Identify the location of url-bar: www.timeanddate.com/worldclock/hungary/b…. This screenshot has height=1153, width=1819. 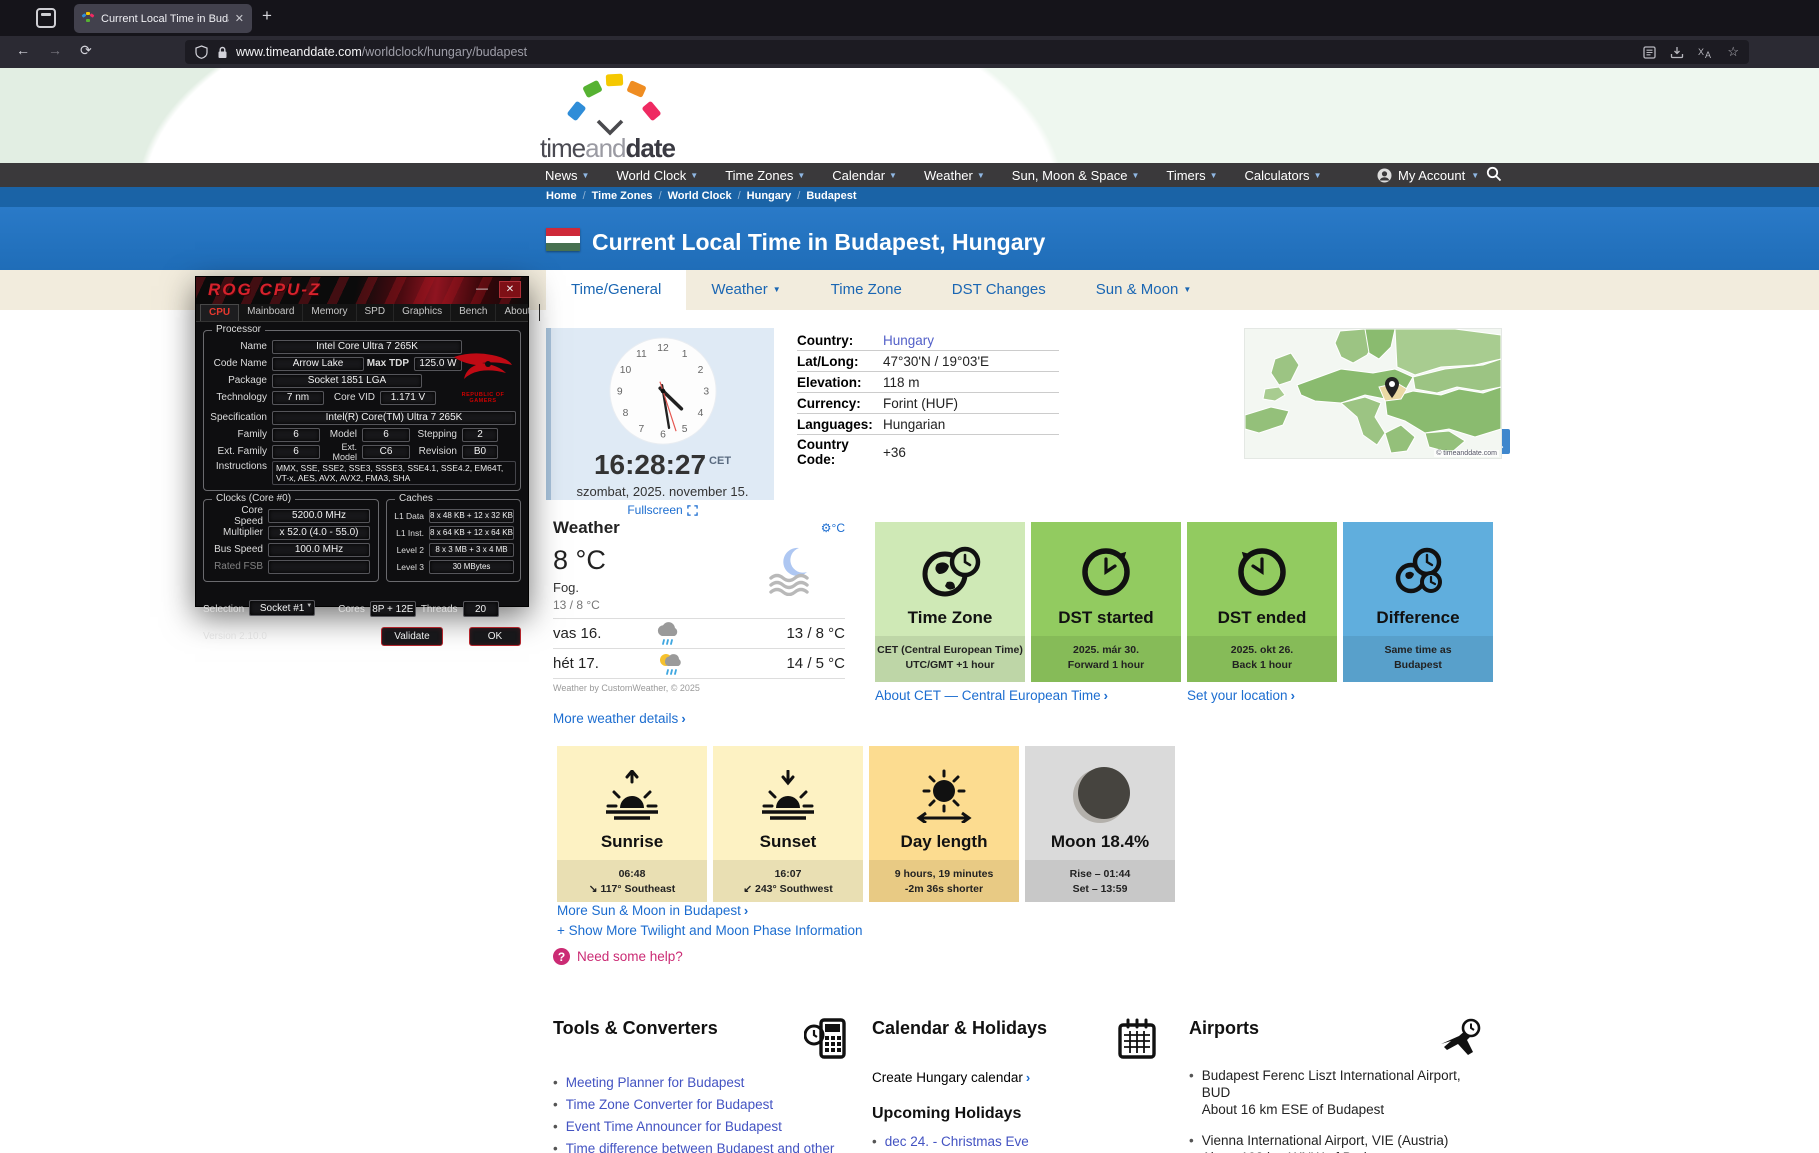
(967, 52).